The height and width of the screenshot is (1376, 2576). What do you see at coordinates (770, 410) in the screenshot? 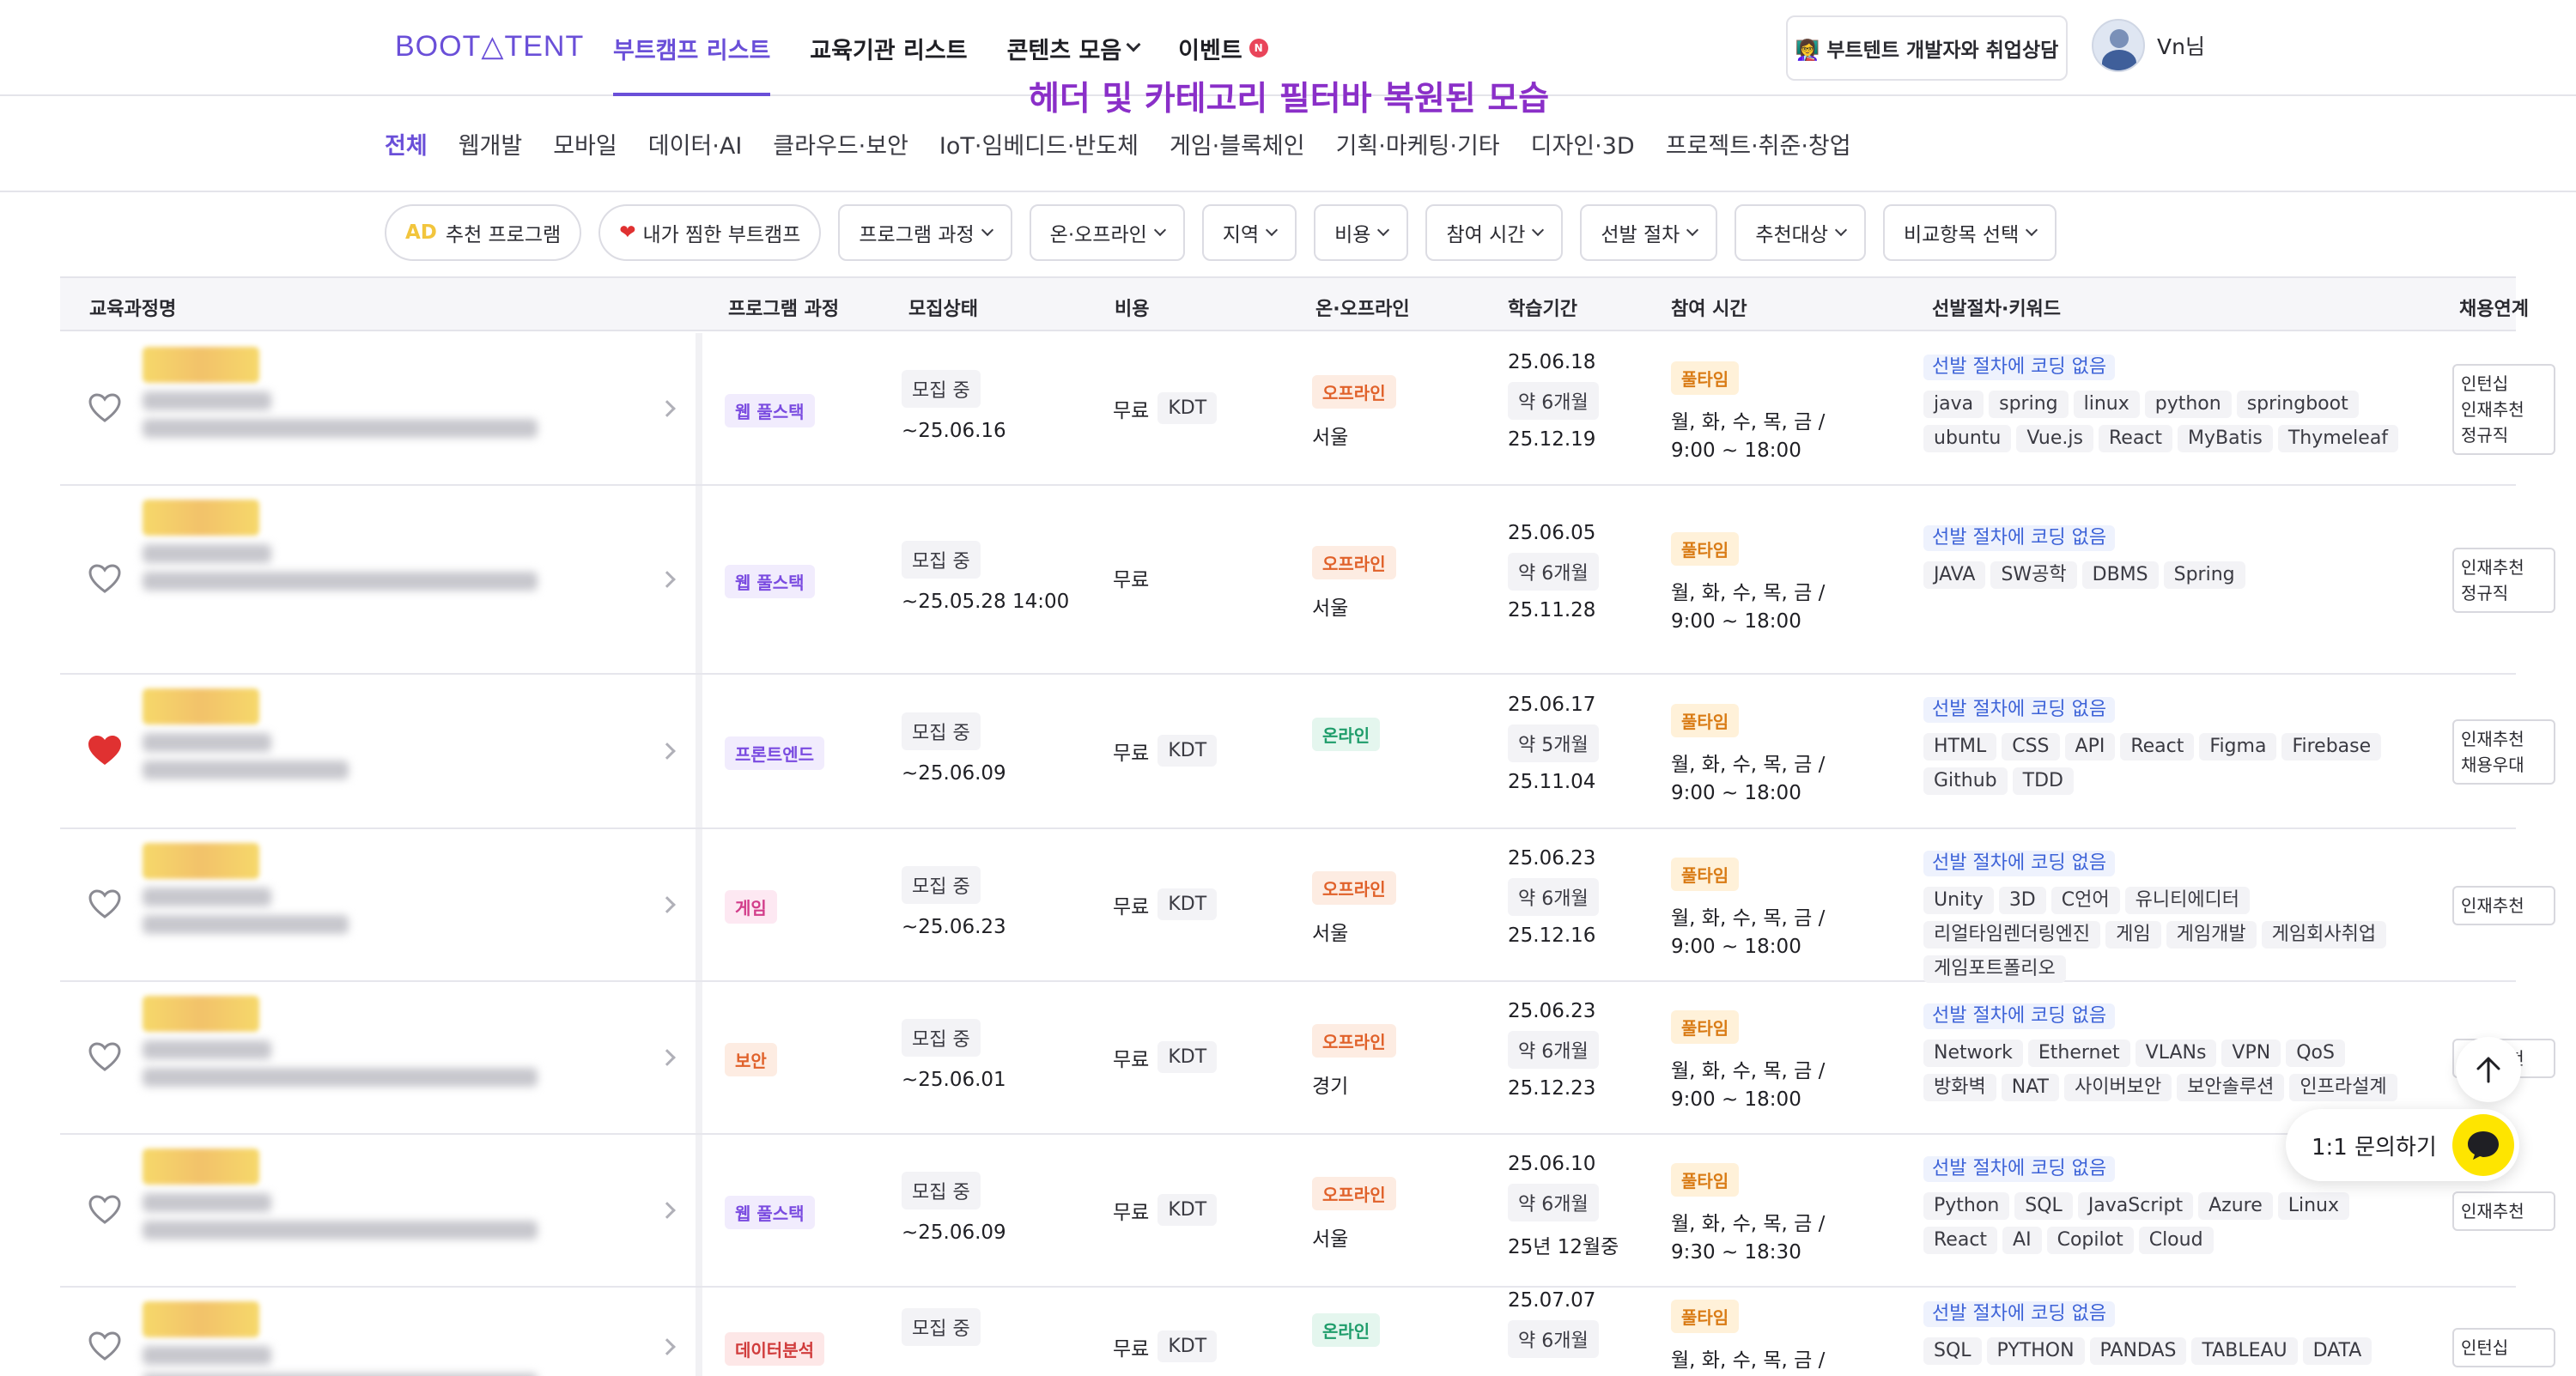
I see `program-cell: 웹 풀스택` at bounding box center [770, 410].